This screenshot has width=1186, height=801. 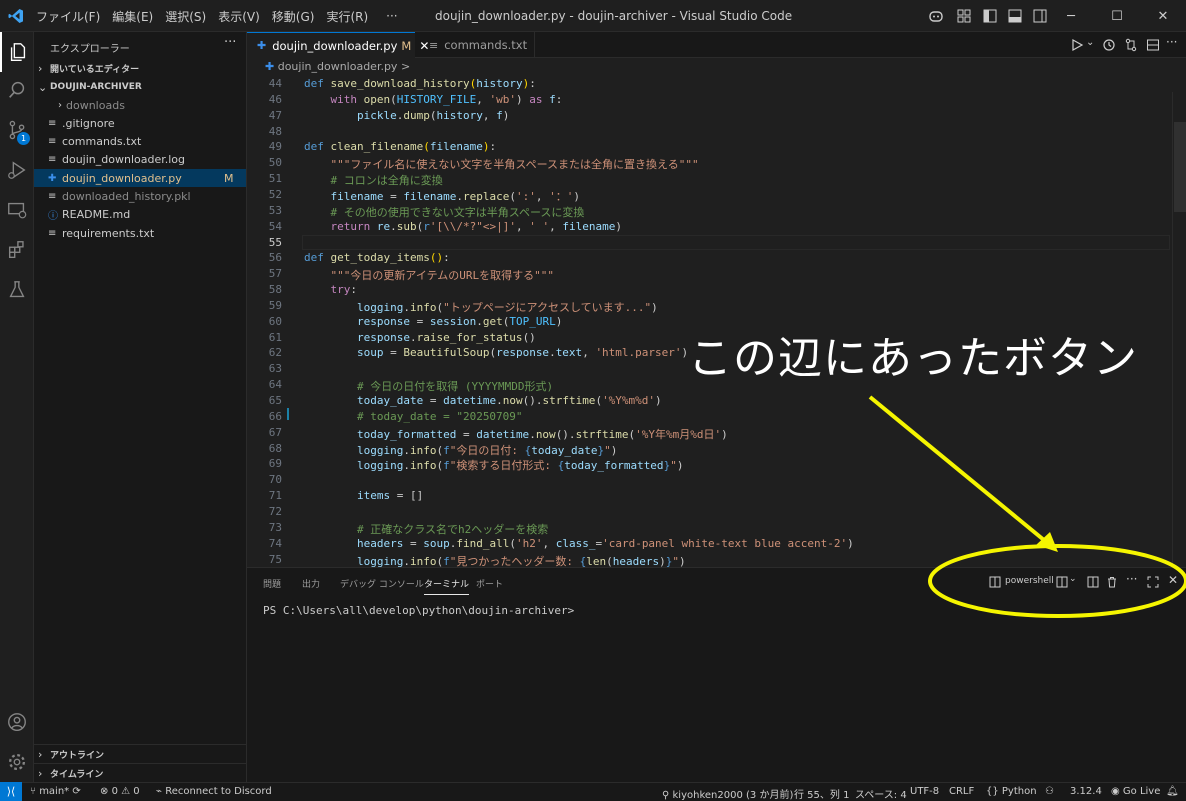 I want to click on file-item: › downloads, so click(x=140, y=105).